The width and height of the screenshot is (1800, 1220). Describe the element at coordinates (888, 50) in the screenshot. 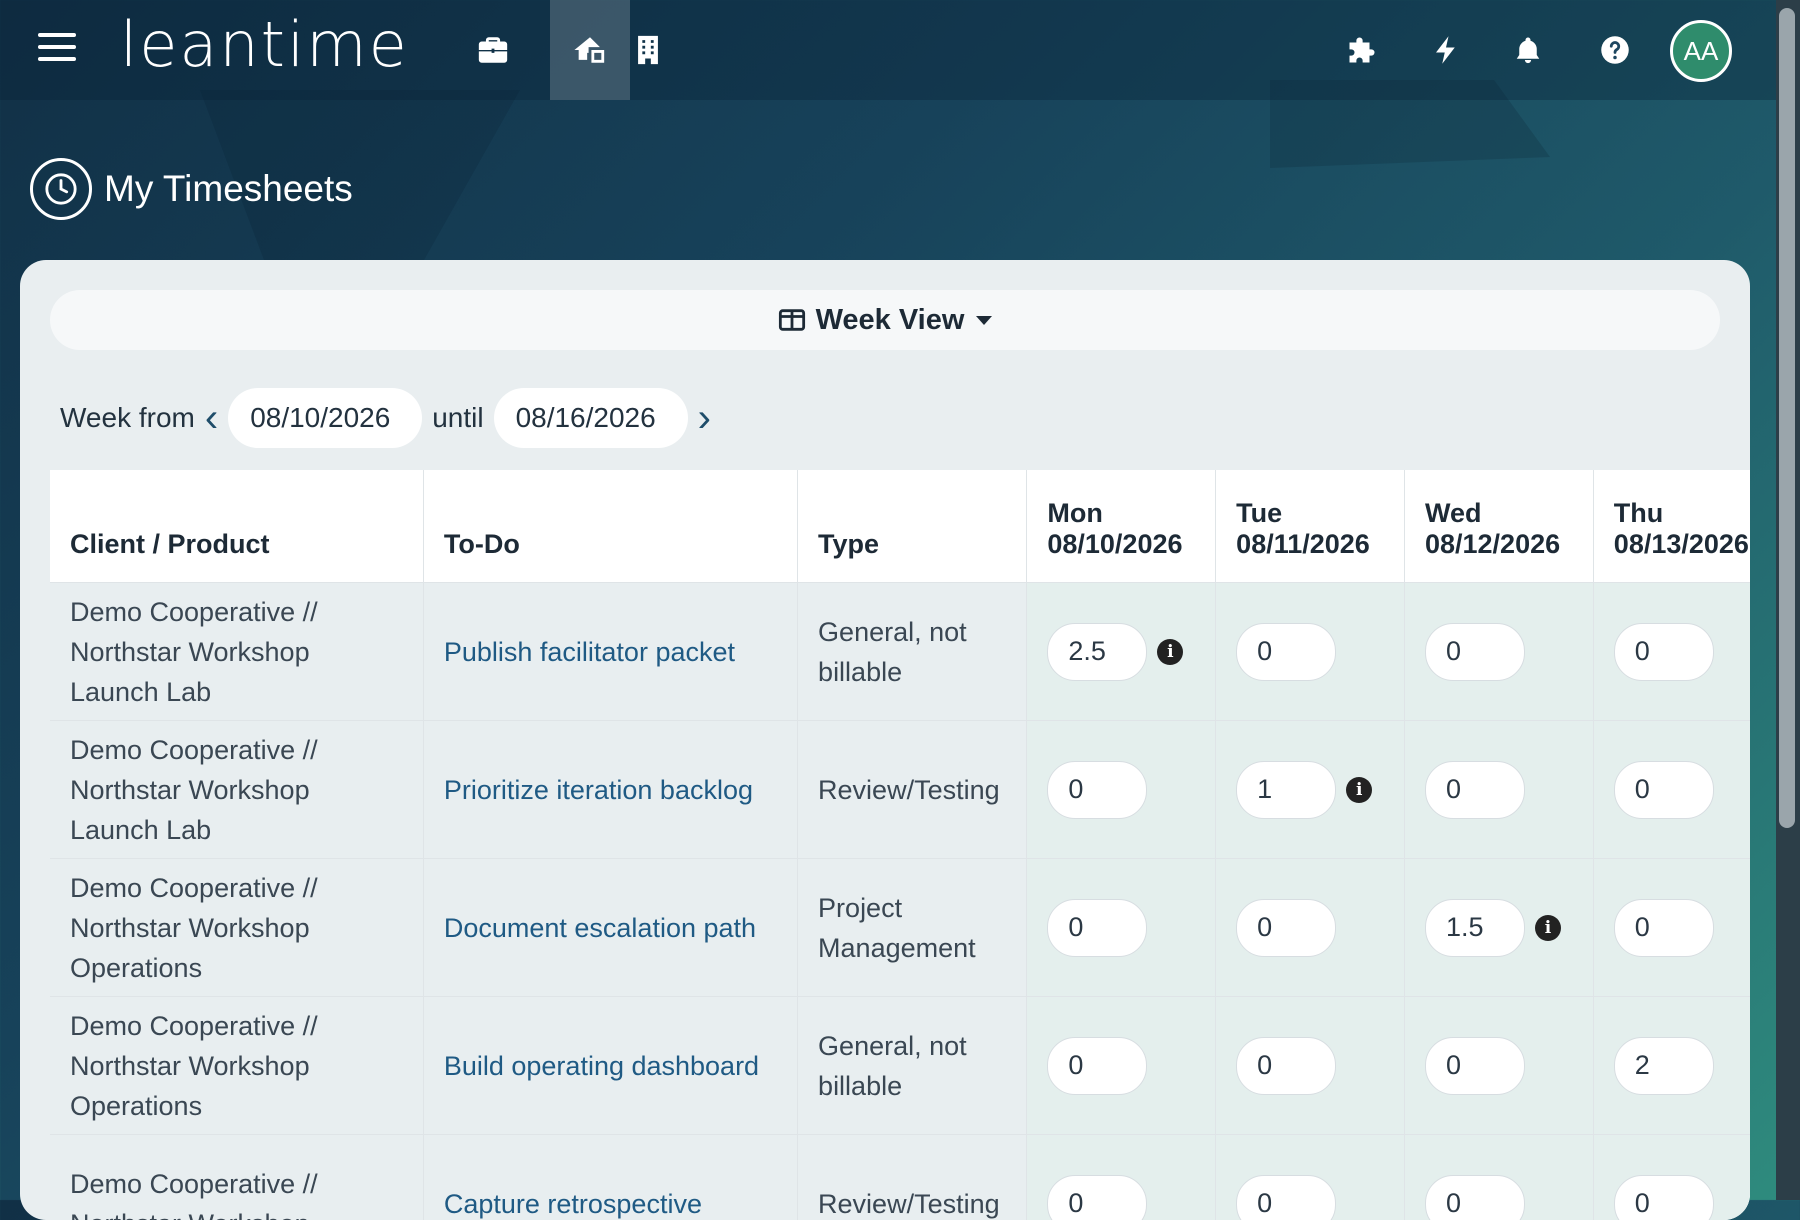

I see `top-navigation-bar: leantime AA` at that location.